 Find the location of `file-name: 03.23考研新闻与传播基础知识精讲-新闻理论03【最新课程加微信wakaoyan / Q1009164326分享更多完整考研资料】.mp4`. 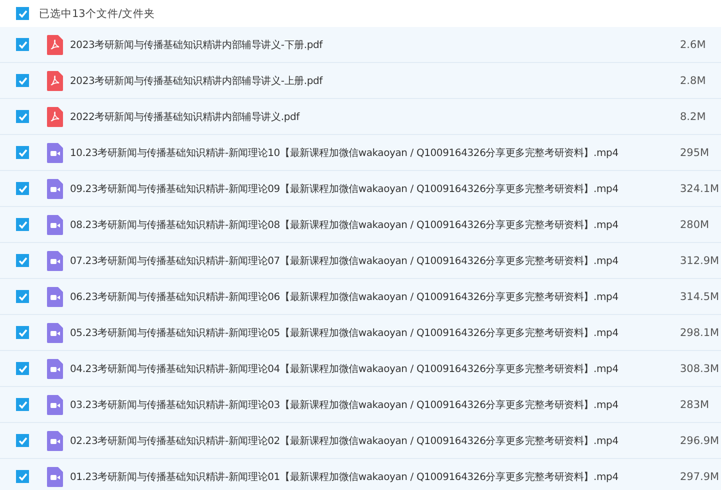

file-name: 03.23考研新闻与传播基础知识精讲-新闻理论03【最新课程加微信wakaoyan / Q1009164326分享更多完整考研资料】.mp4 is located at coordinates (344, 405).